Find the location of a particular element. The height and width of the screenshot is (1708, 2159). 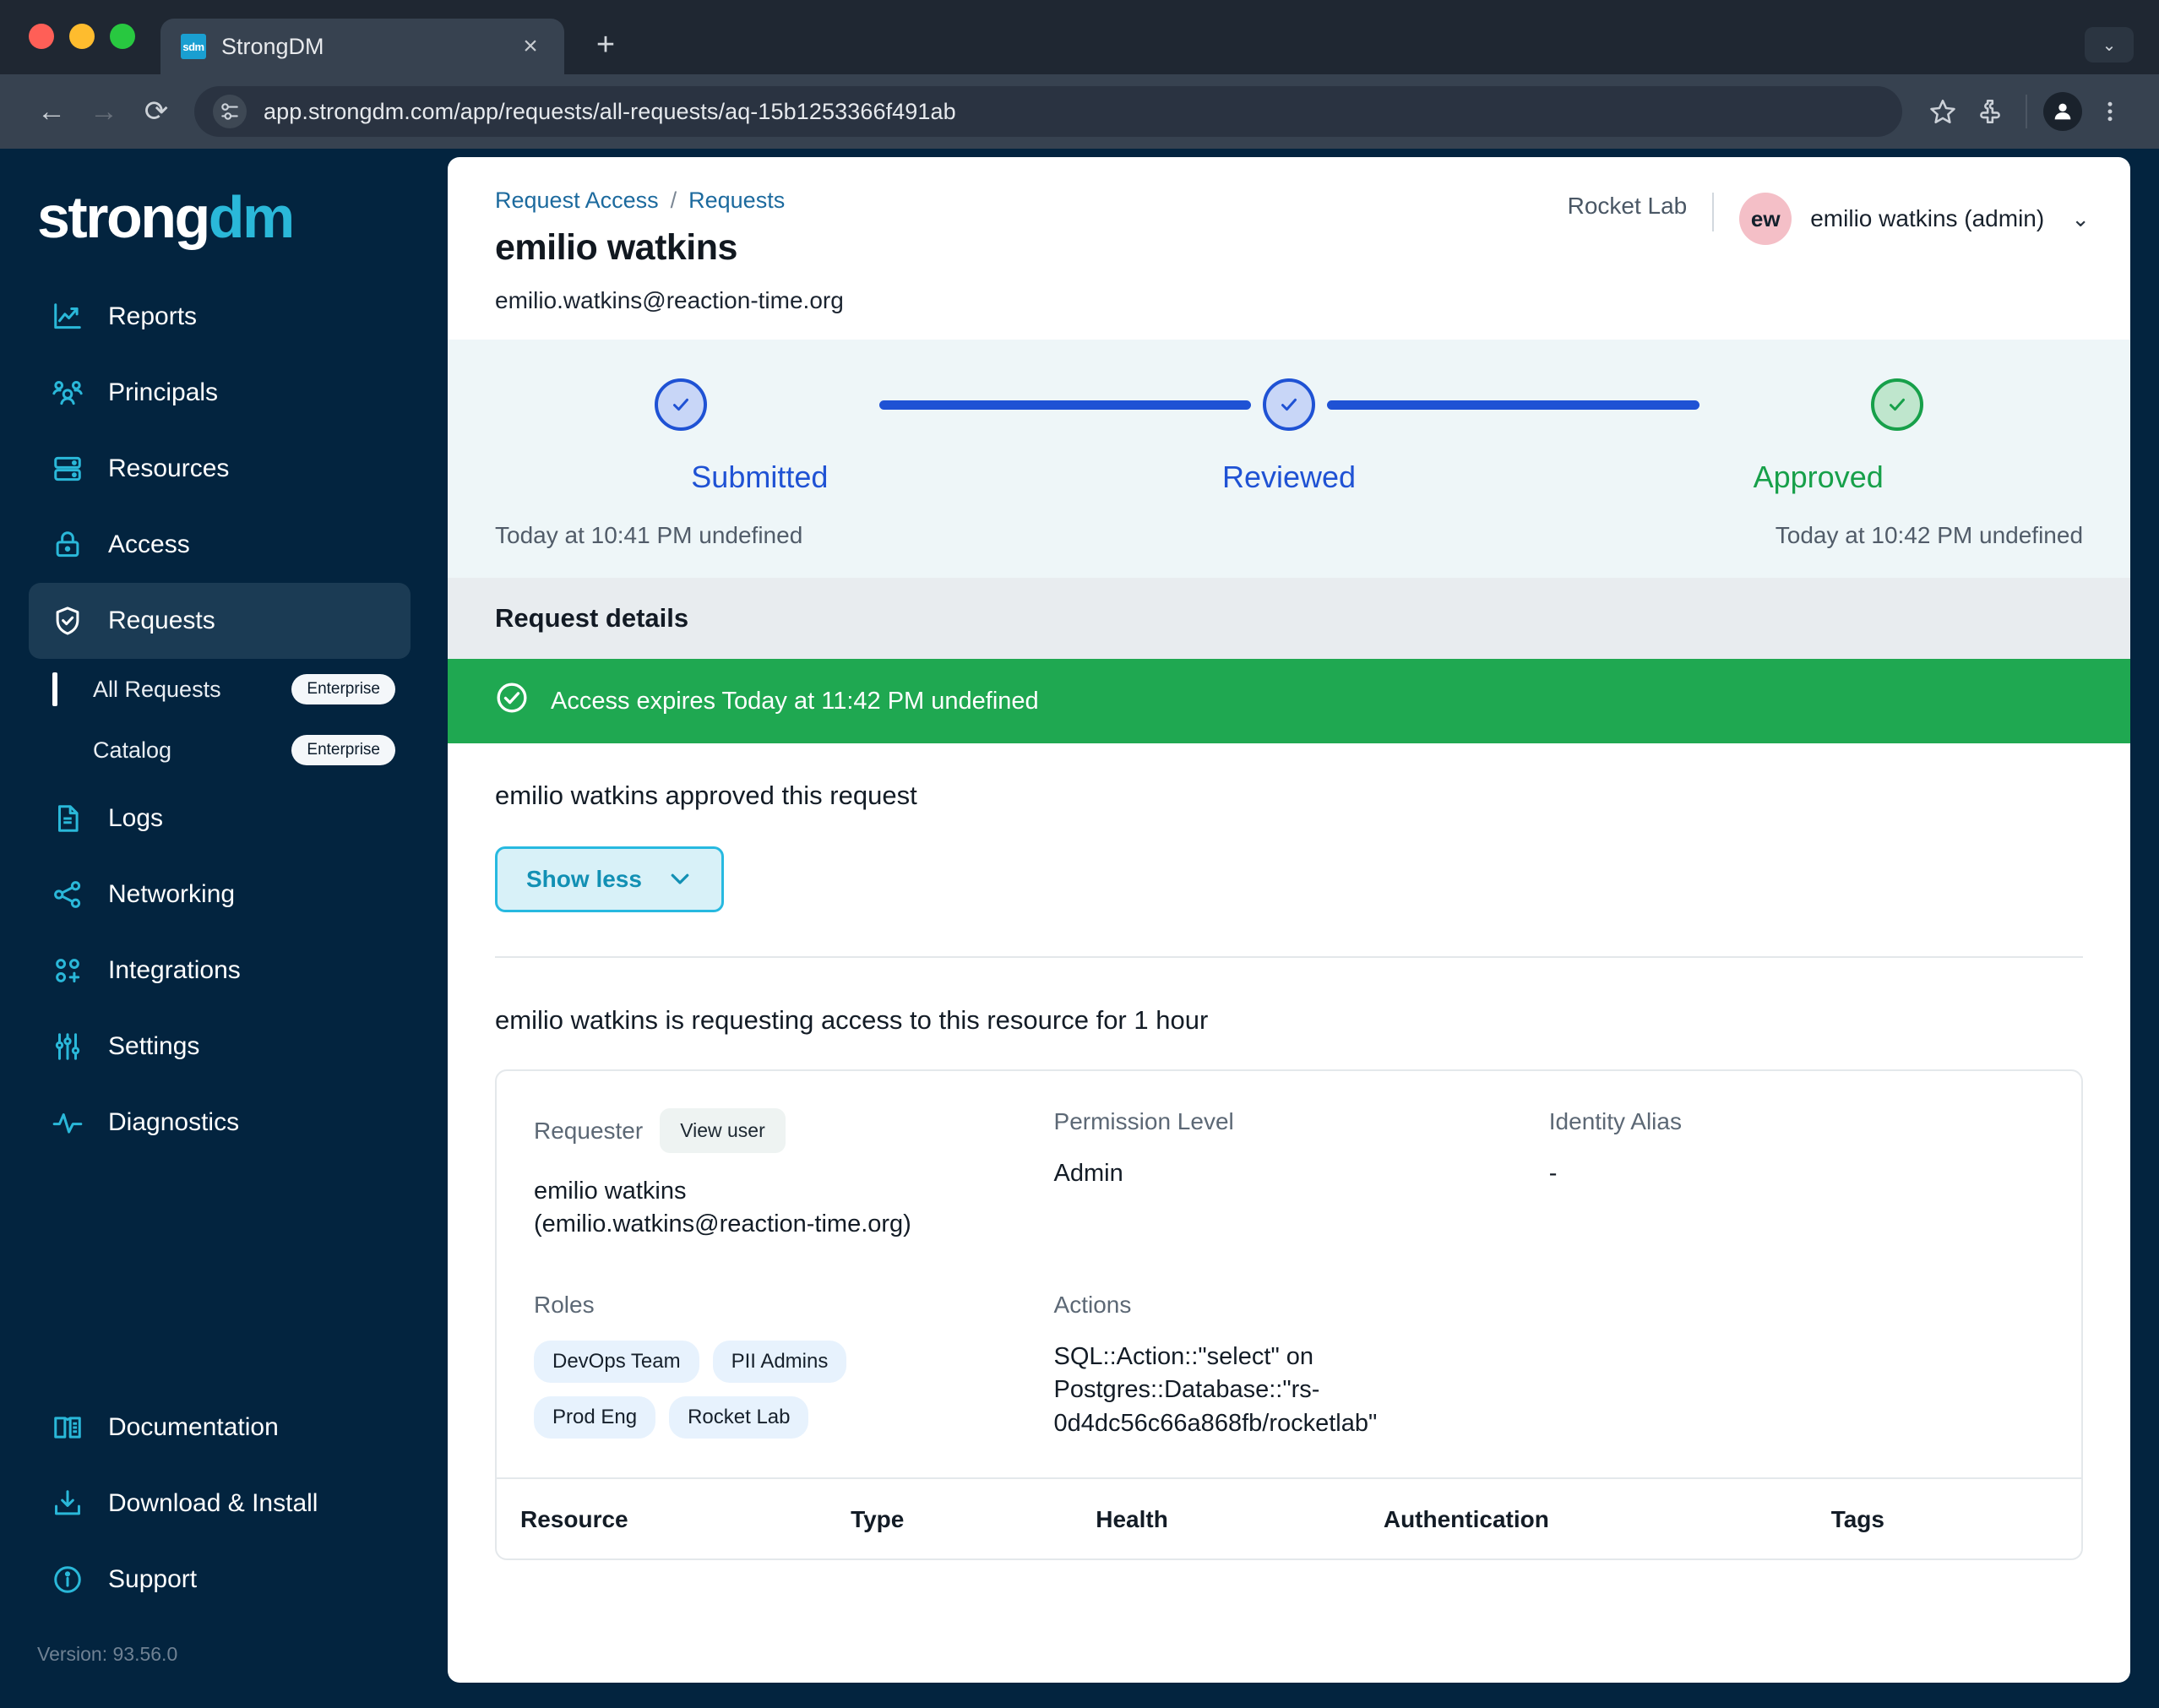

request-details-header: Request details is located at coordinates (1289, 618).